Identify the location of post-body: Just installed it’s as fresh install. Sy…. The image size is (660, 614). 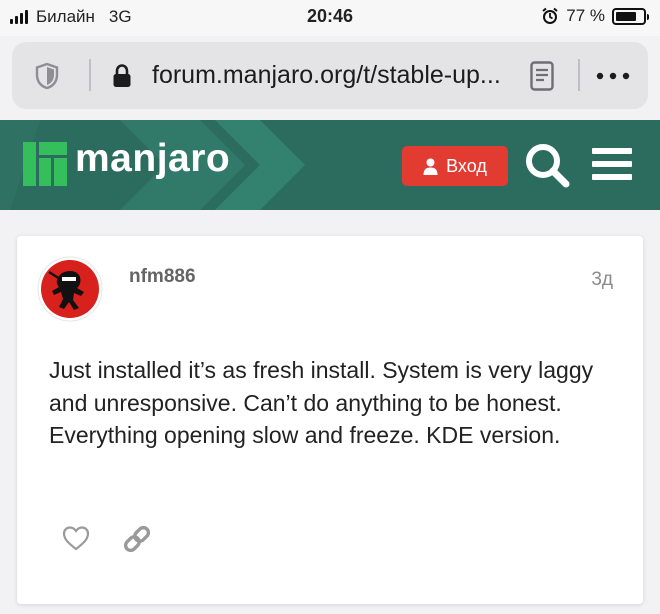
(321, 402).